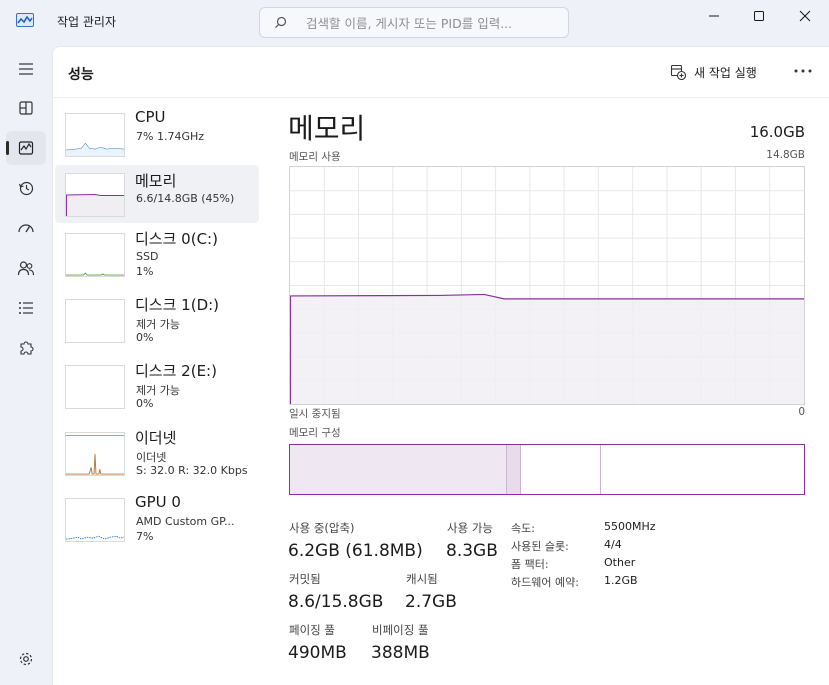  I want to click on available-value: 8.3GB, so click(472, 551).